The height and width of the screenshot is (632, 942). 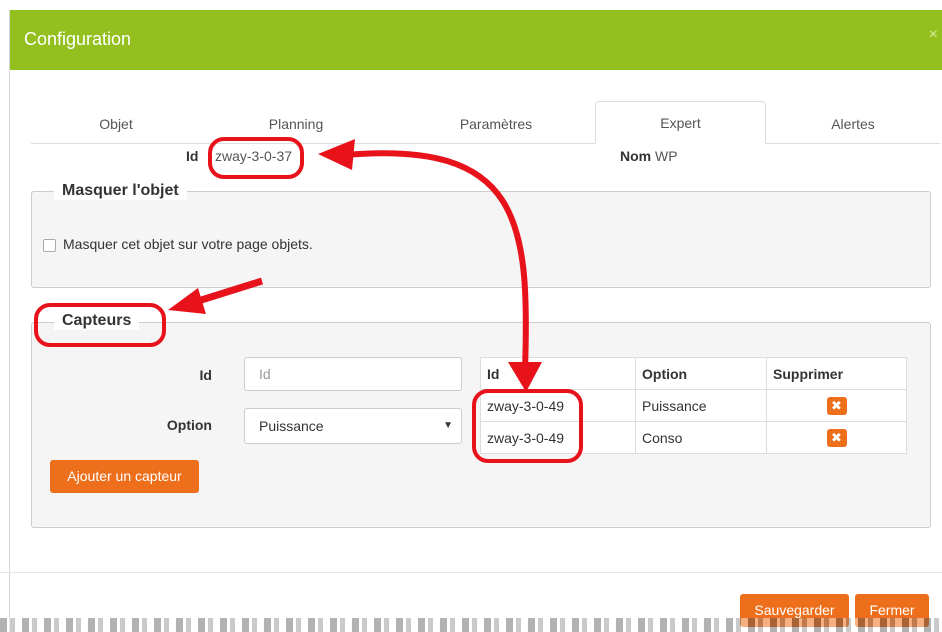 I want to click on hide-object-checkbox, so click(x=49, y=245).